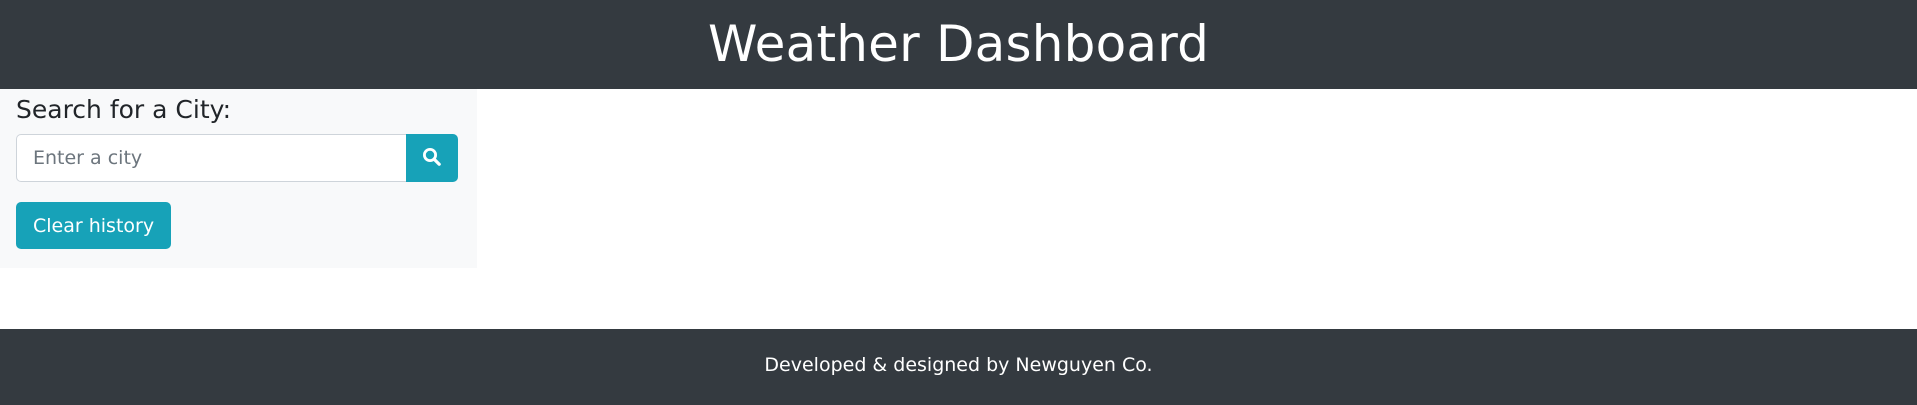  I want to click on clear-history-button: Clear history, so click(94, 225).